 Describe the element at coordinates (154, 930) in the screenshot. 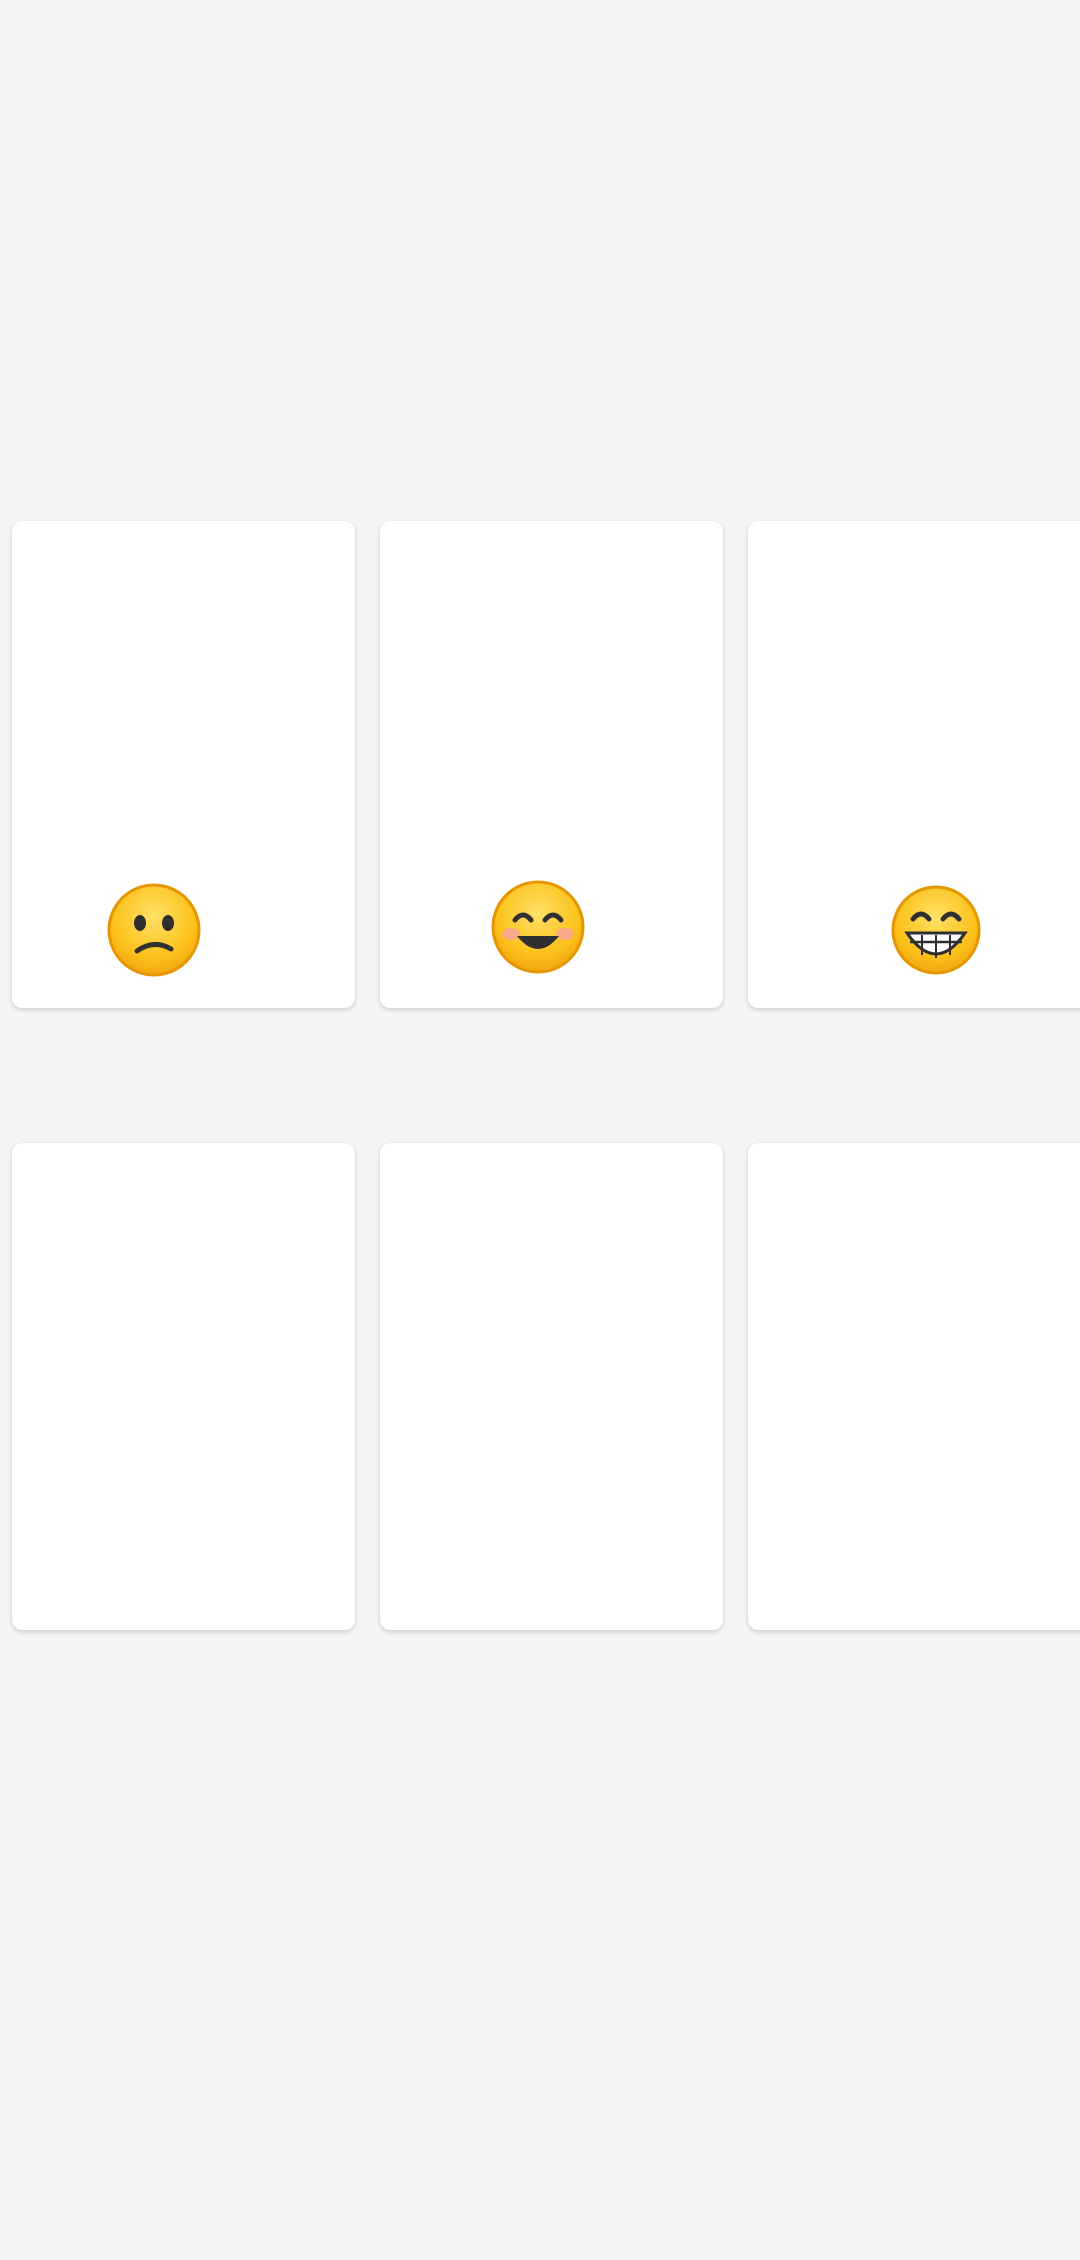

I see `confused-face-icon` at that location.